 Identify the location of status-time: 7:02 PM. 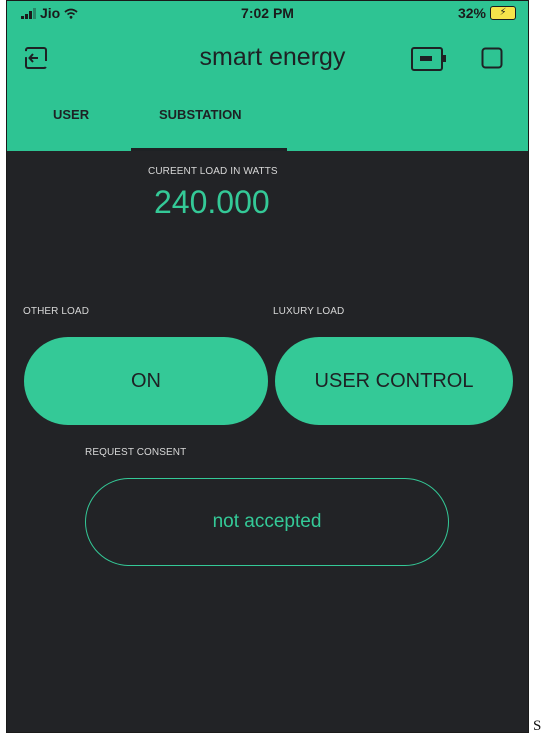
(267, 13).